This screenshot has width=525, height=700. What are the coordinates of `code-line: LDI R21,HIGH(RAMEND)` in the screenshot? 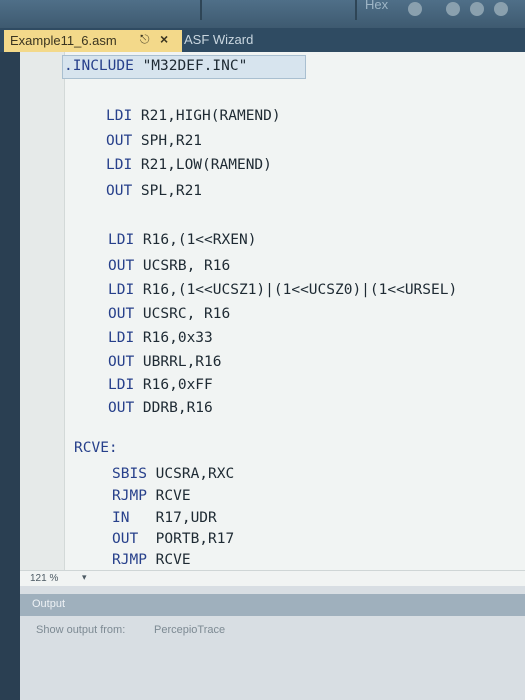 It's located at (193, 116).